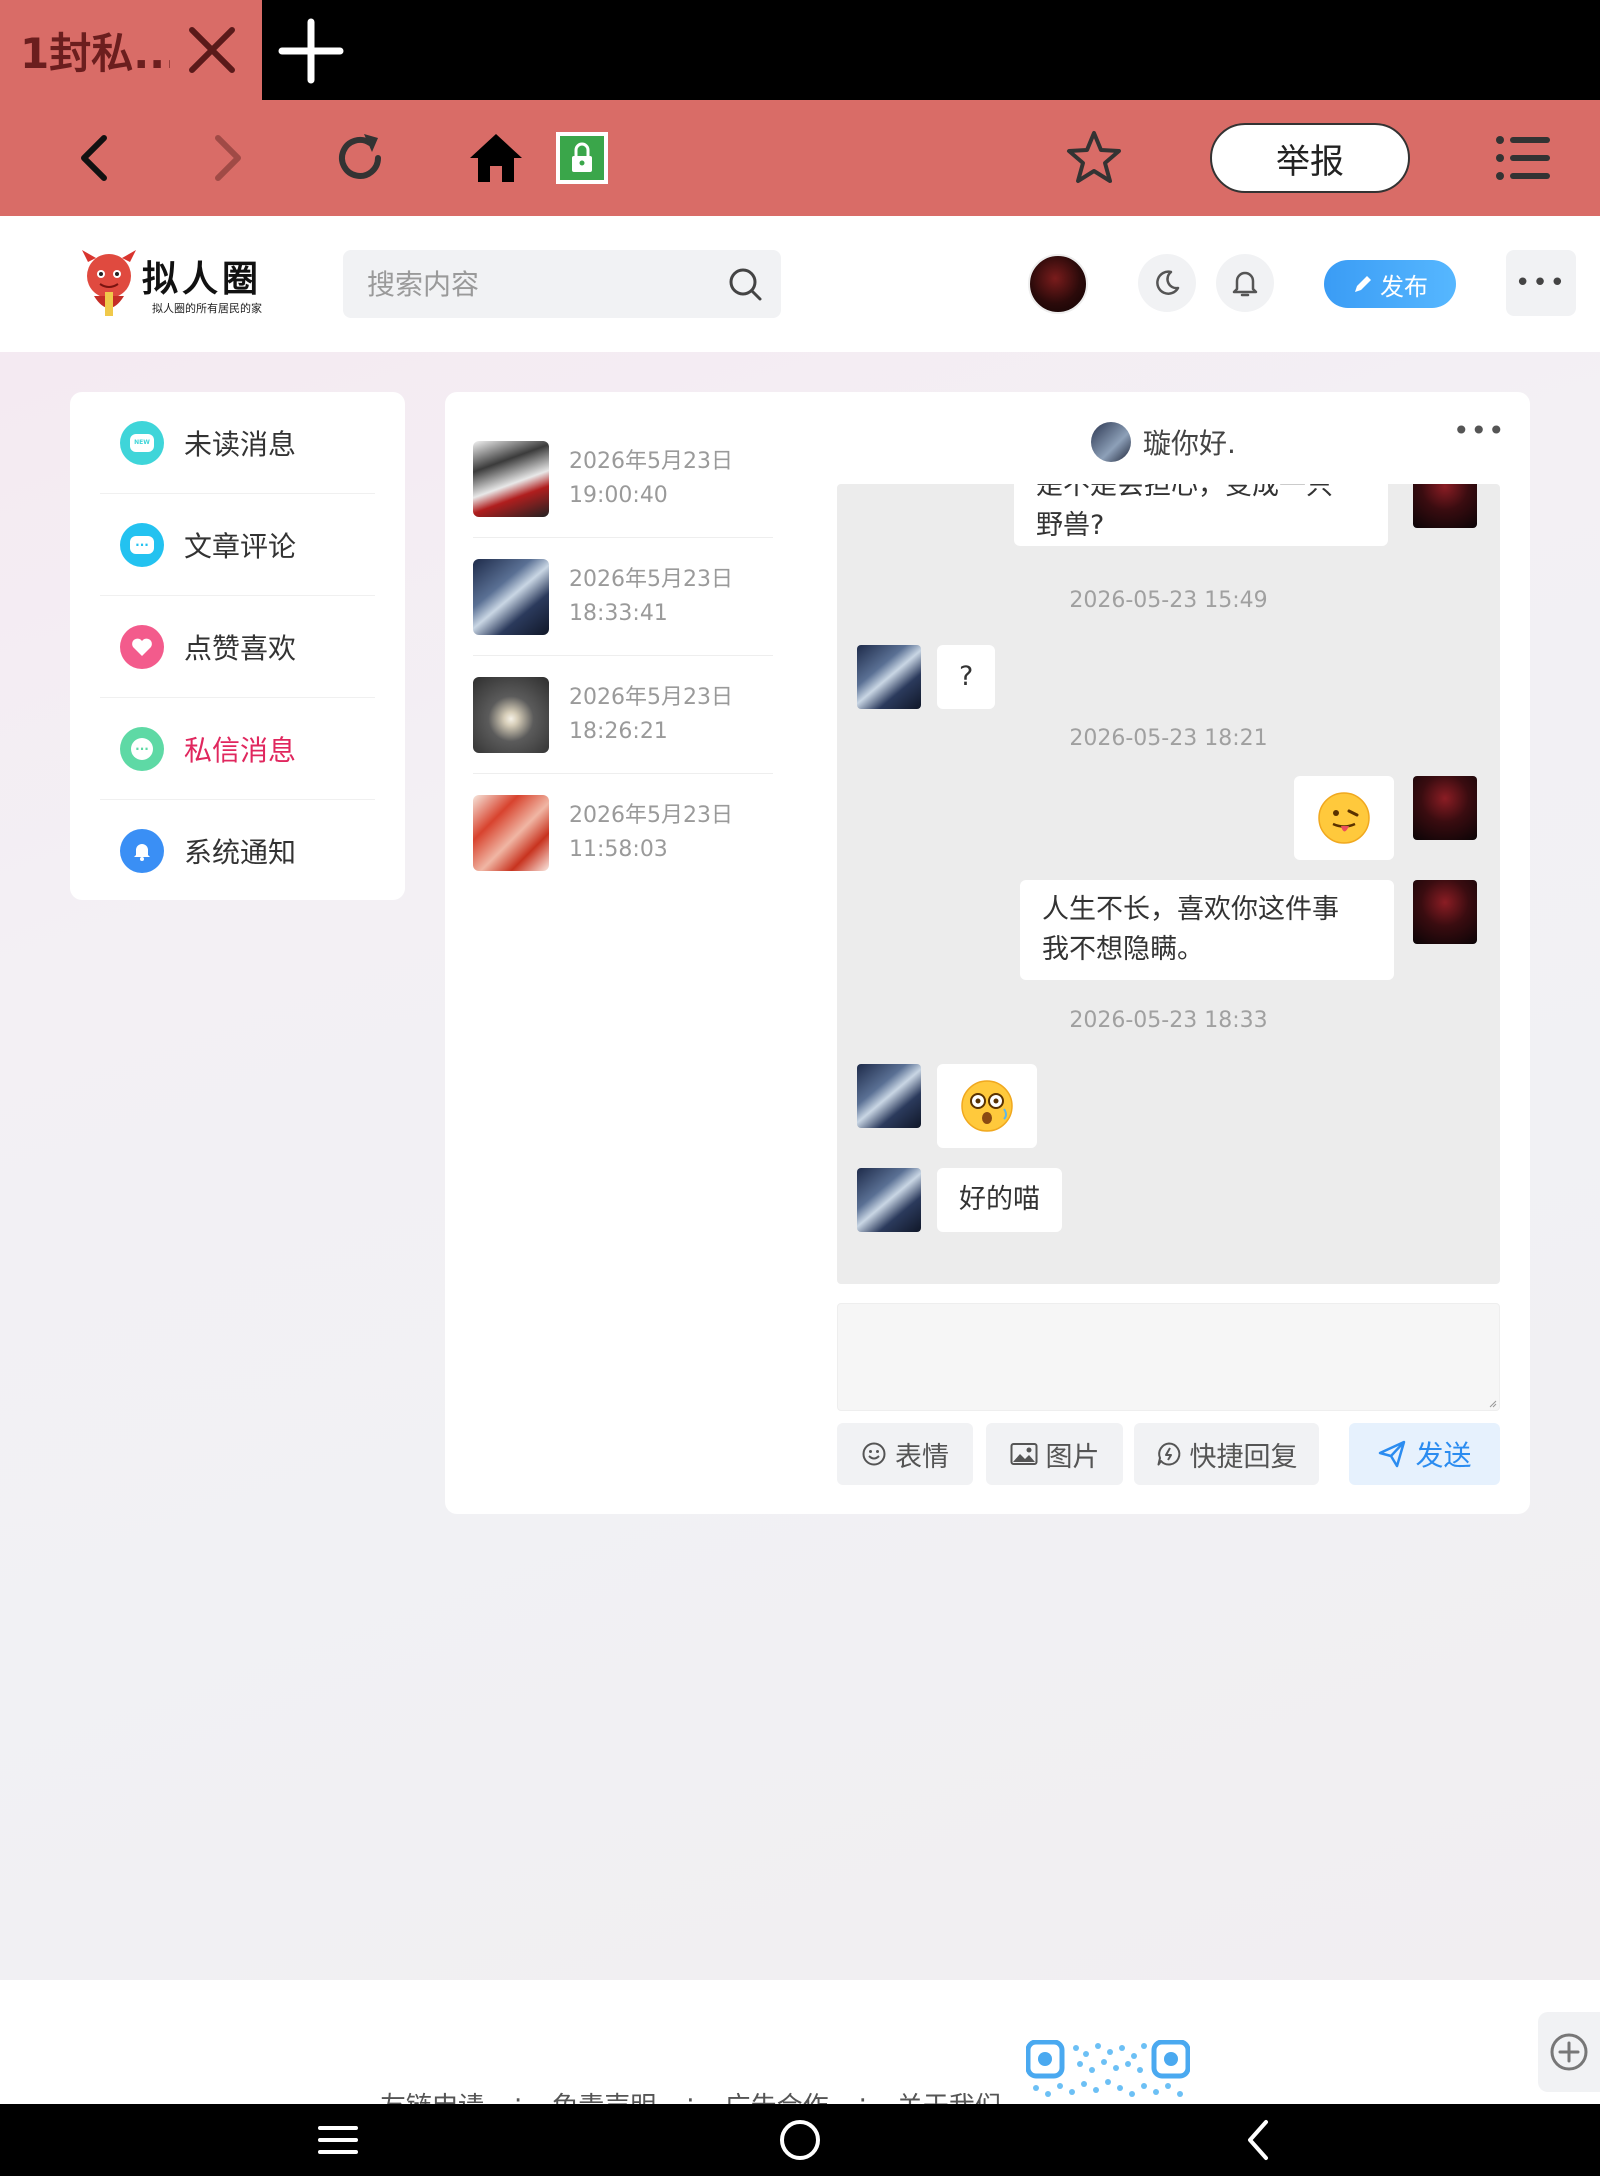 This screenshot has height=2176, width=1600. What do you see at coordinates (623, 597) in the screenshot?
I see `conversation-item: 2026年5月23日 18:33:41` at bounding box center [623, 597].